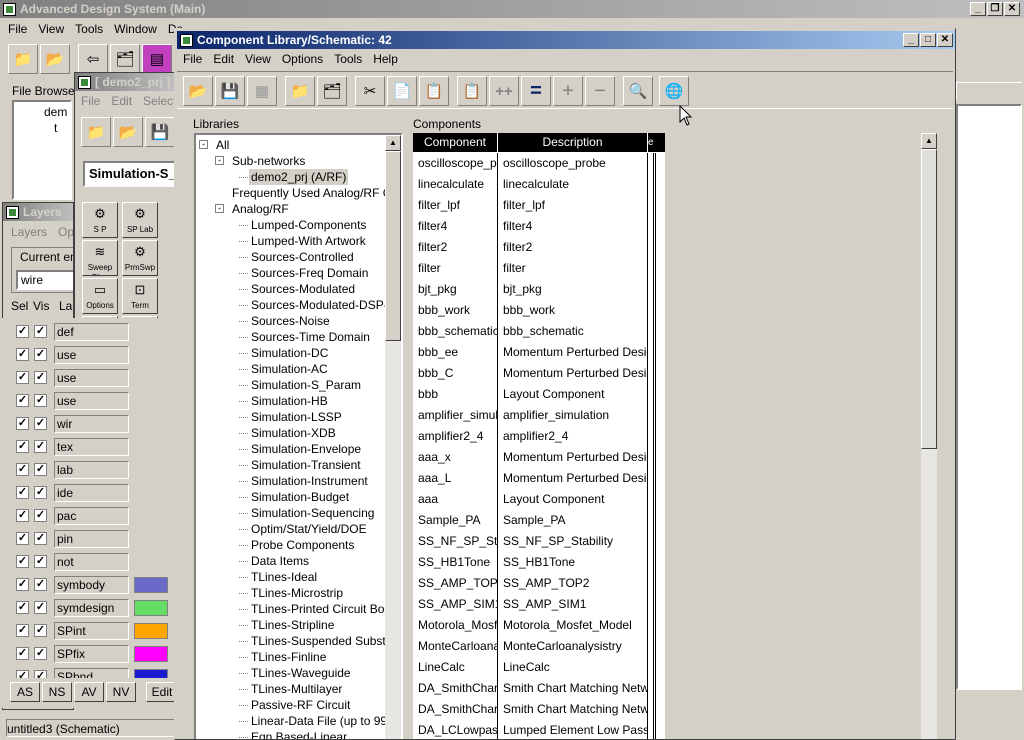 The width and height of the screenshot is (1024, 740). What do you see at coordinates (315, 193) in the screenshot?
I see `tree-item: Frequently Used Analog/RF Co` at bounding box center [315, 193].